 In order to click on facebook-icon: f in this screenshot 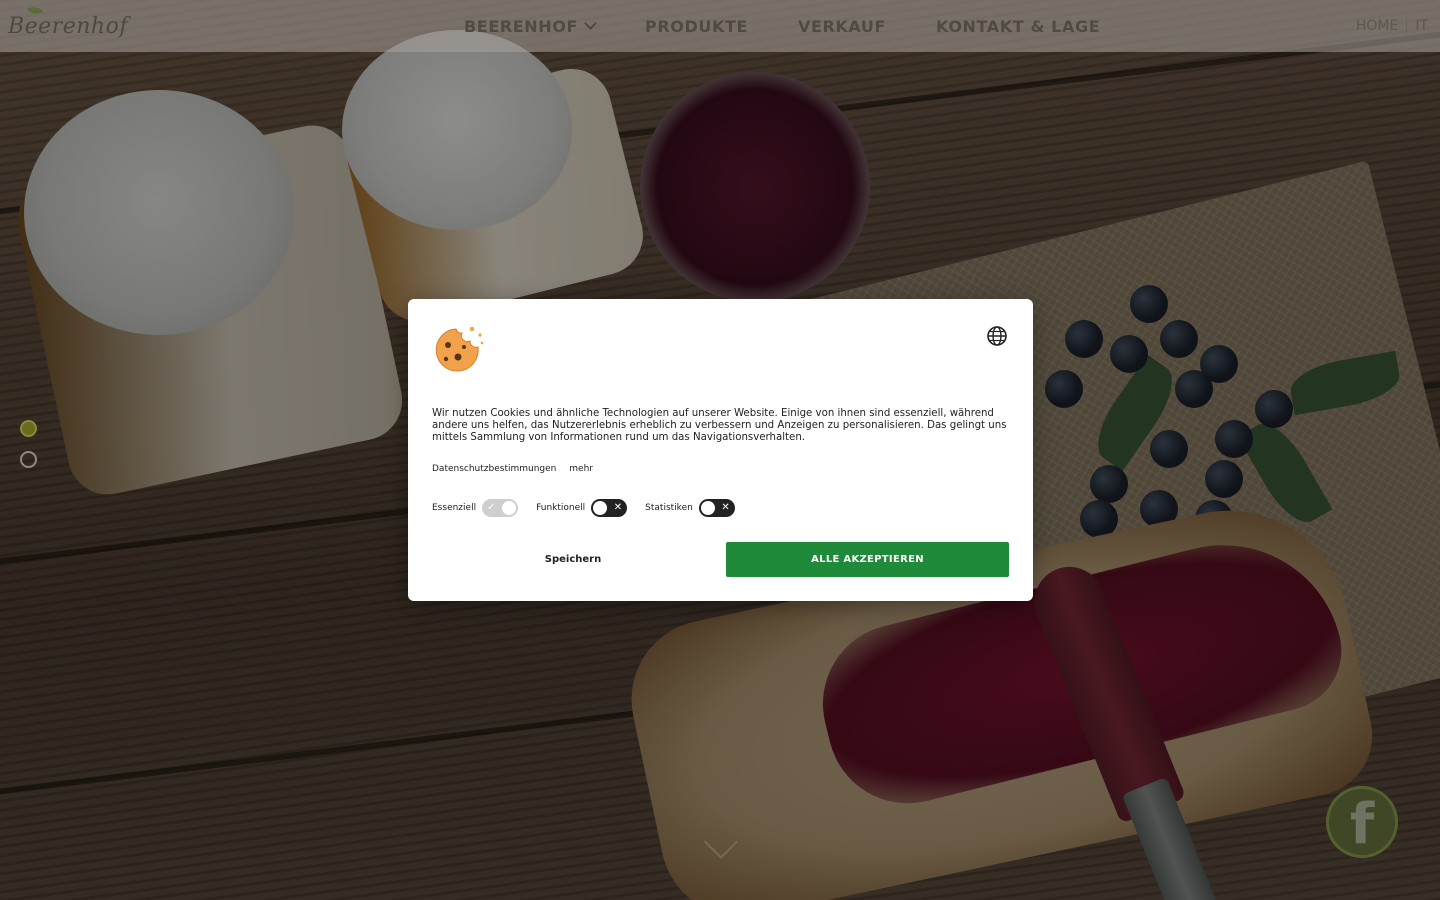, I will do `click(1362, 824)`.